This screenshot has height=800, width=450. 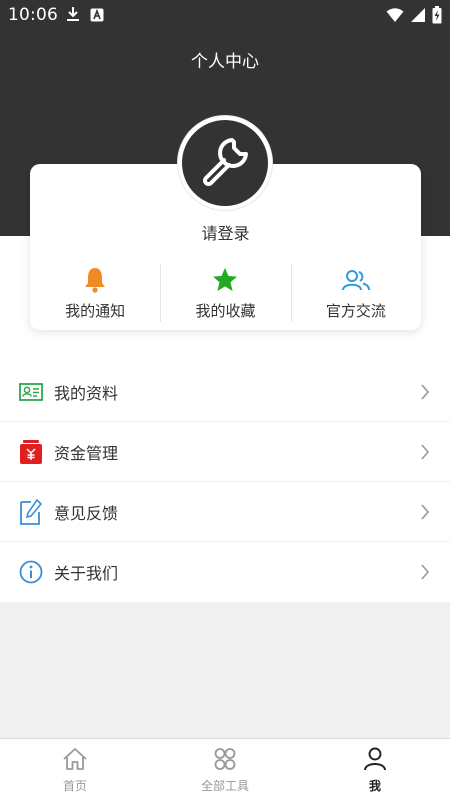 What do you see at coordinates (355, 311) in the screenshot?
I see `shortcut-label: 官方交流` at bounding box center [355, 311].